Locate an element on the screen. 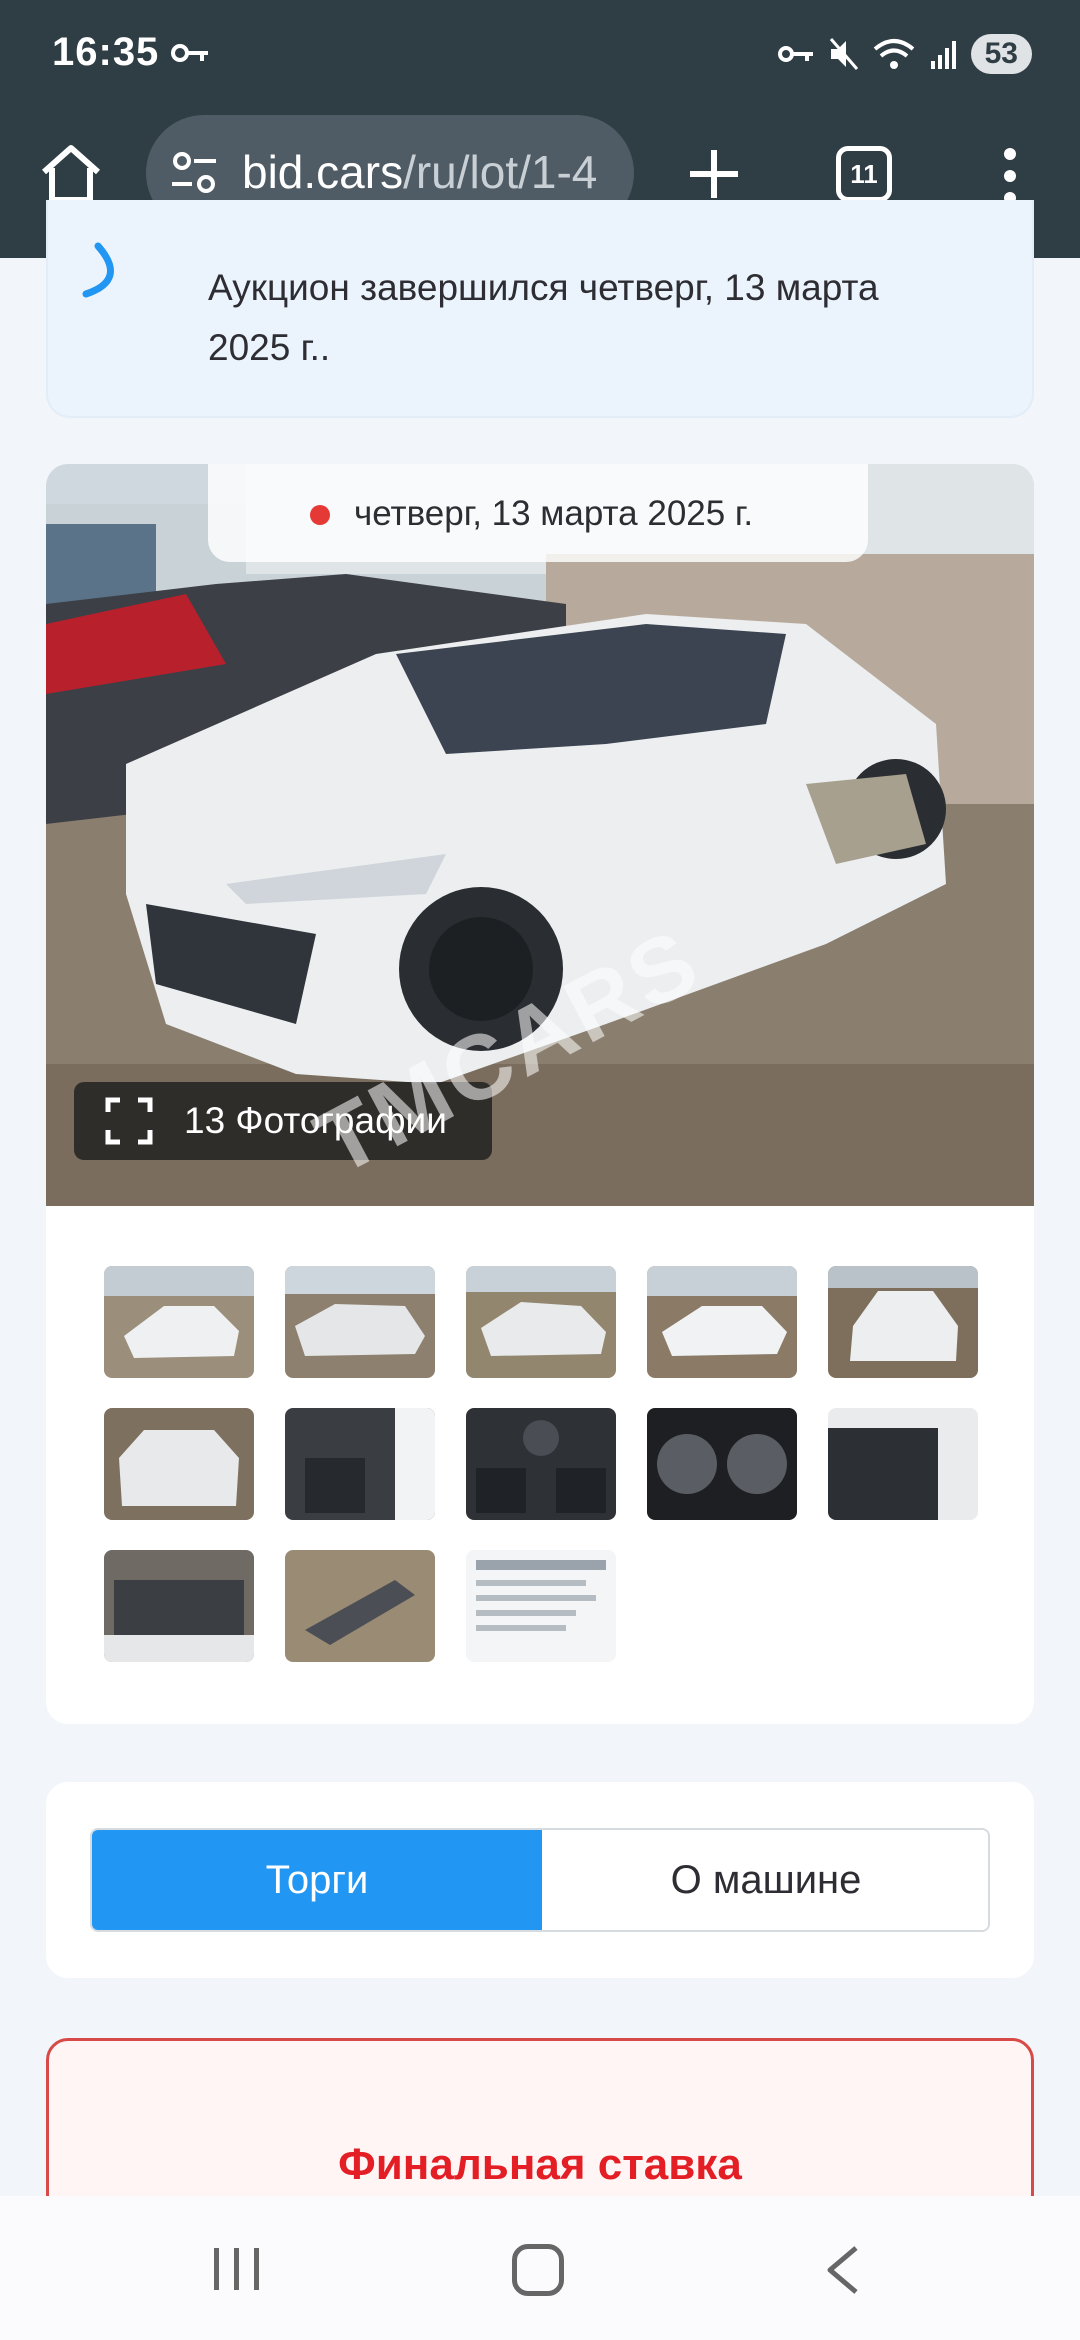 Image resolution: width=1080 pixels, height=2340 pixels. url-text: bid.cars/ru/lot/1-4 is located at coordinates (419, 172).